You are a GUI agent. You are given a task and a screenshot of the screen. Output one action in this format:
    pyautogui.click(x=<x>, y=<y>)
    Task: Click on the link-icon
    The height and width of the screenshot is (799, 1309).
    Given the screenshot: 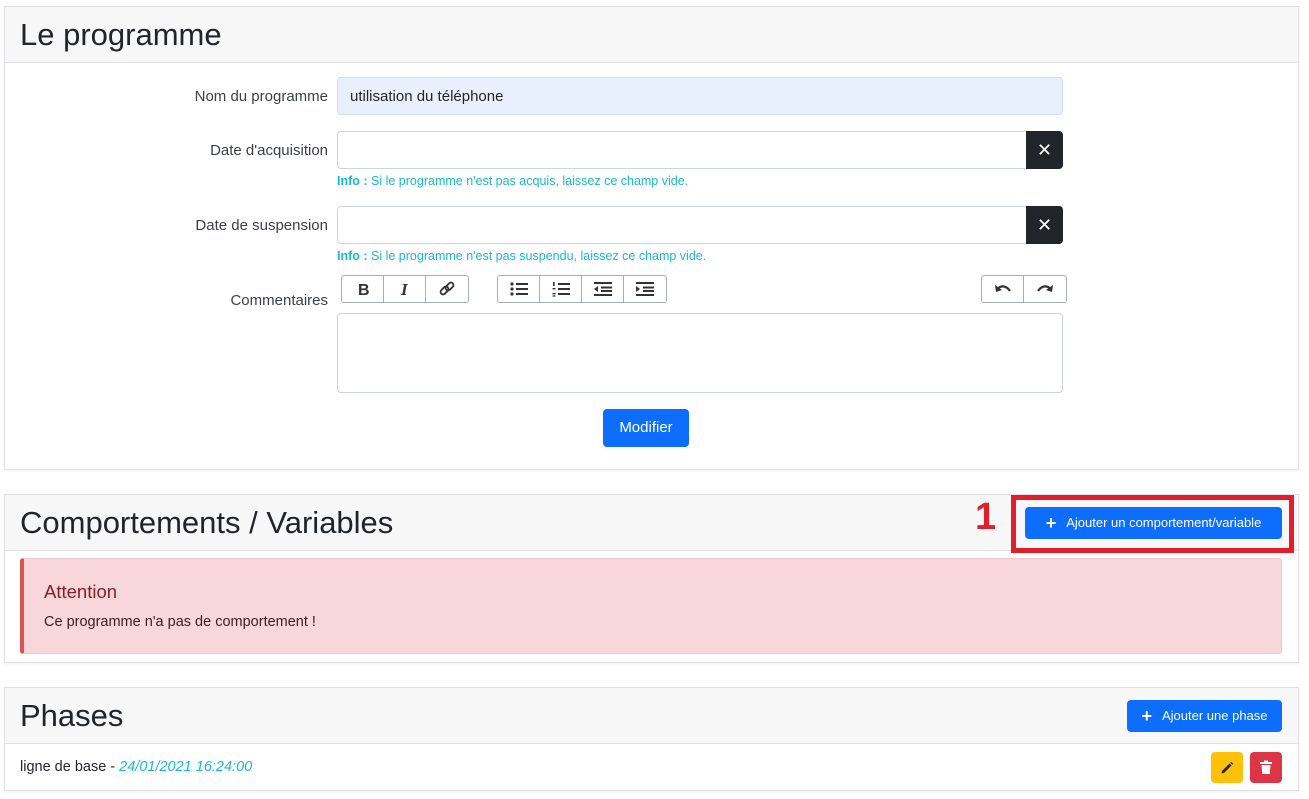 What is the action you would take?
    pyautogui.click(x=447, y=288)
    